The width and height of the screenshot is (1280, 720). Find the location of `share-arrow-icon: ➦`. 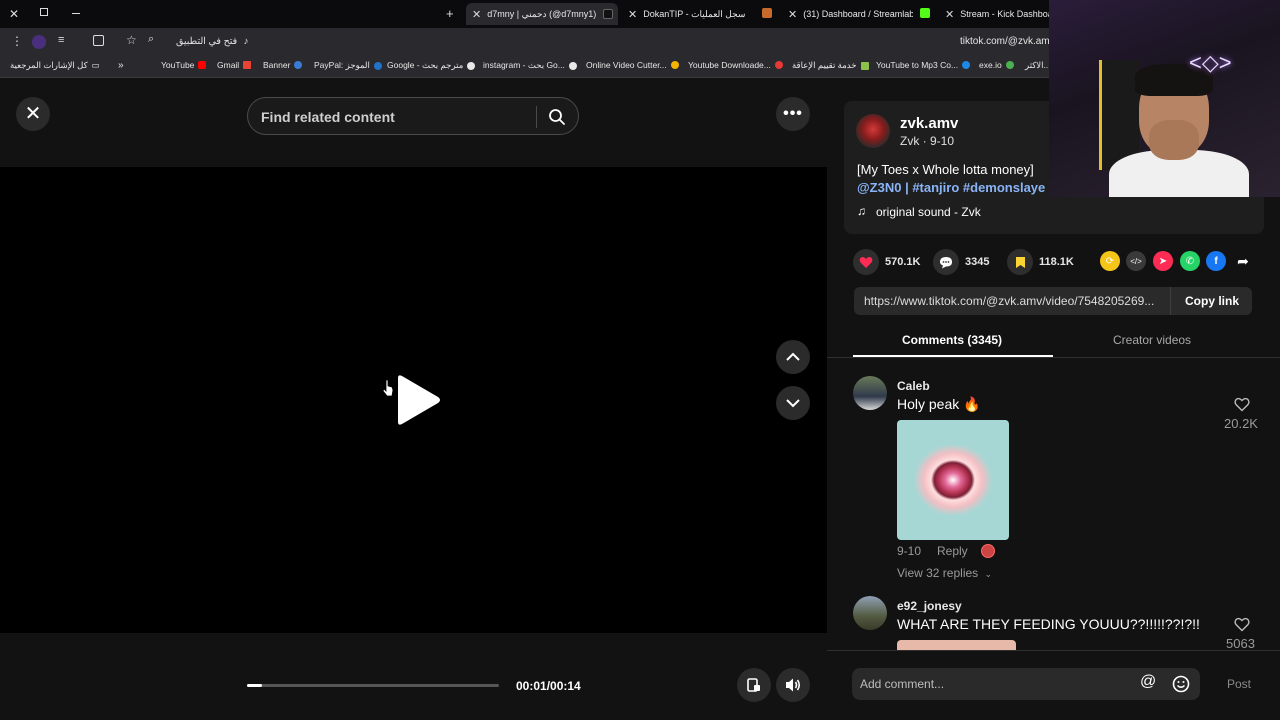

share-arrow-icon: ➦ is located at coordinates (1243, 261).